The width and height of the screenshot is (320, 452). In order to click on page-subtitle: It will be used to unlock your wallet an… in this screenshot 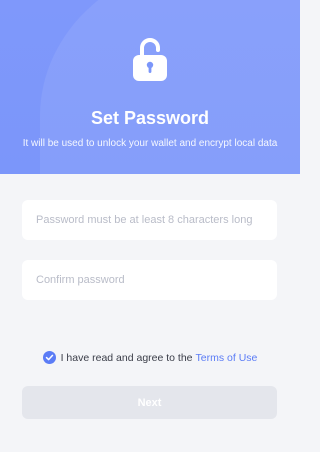, I will do `click(150, 143)`.